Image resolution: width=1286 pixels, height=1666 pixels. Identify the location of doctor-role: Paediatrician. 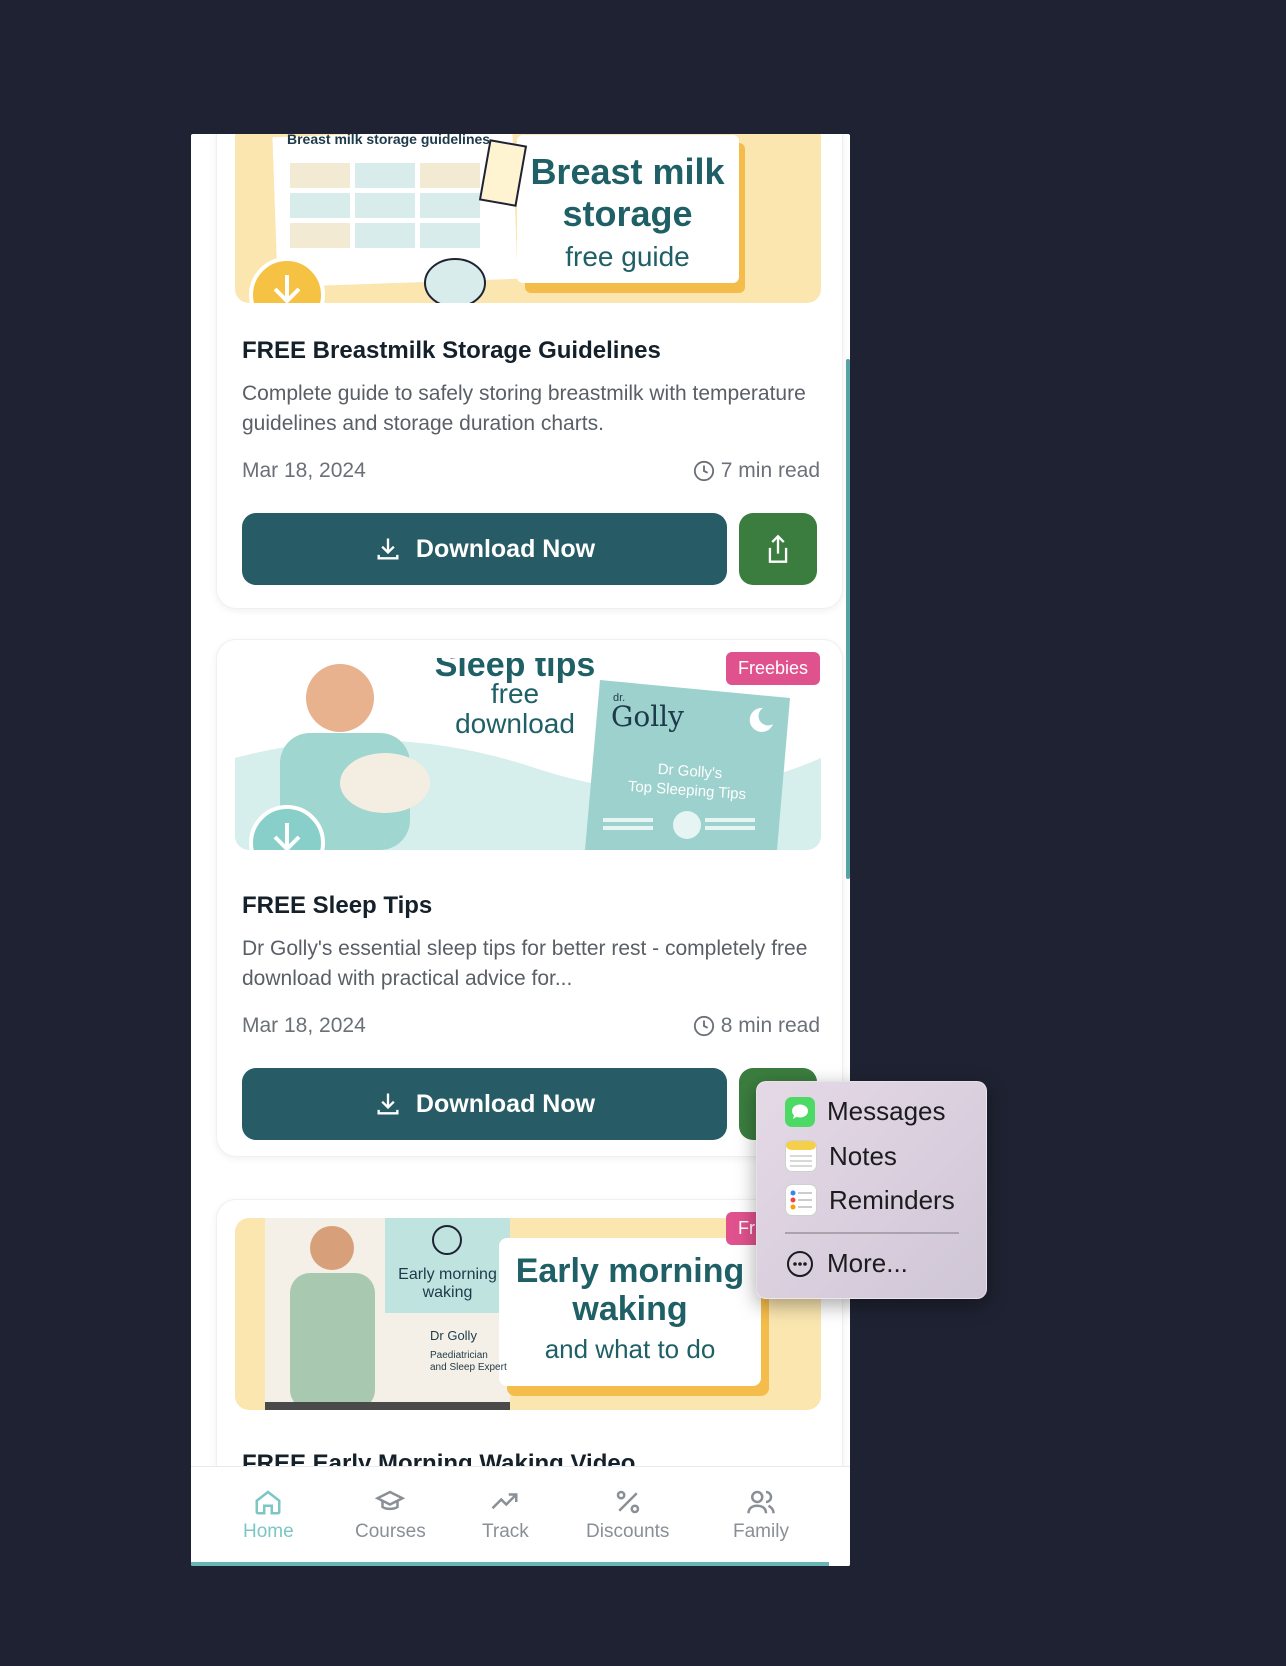
(459, 1355).